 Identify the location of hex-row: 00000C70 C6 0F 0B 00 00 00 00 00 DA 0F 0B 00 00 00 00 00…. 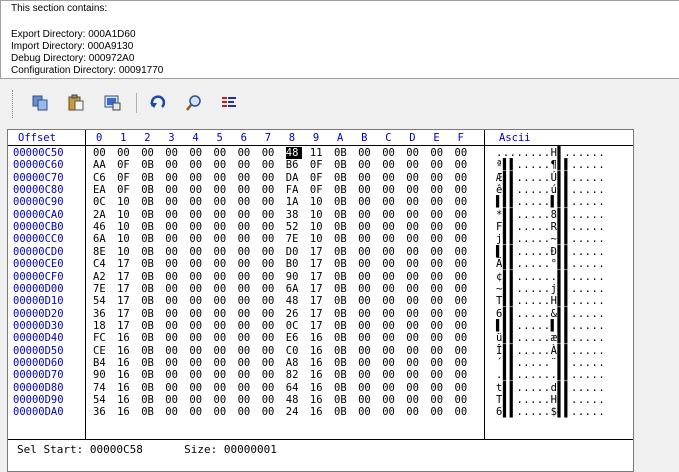
(320, 178).